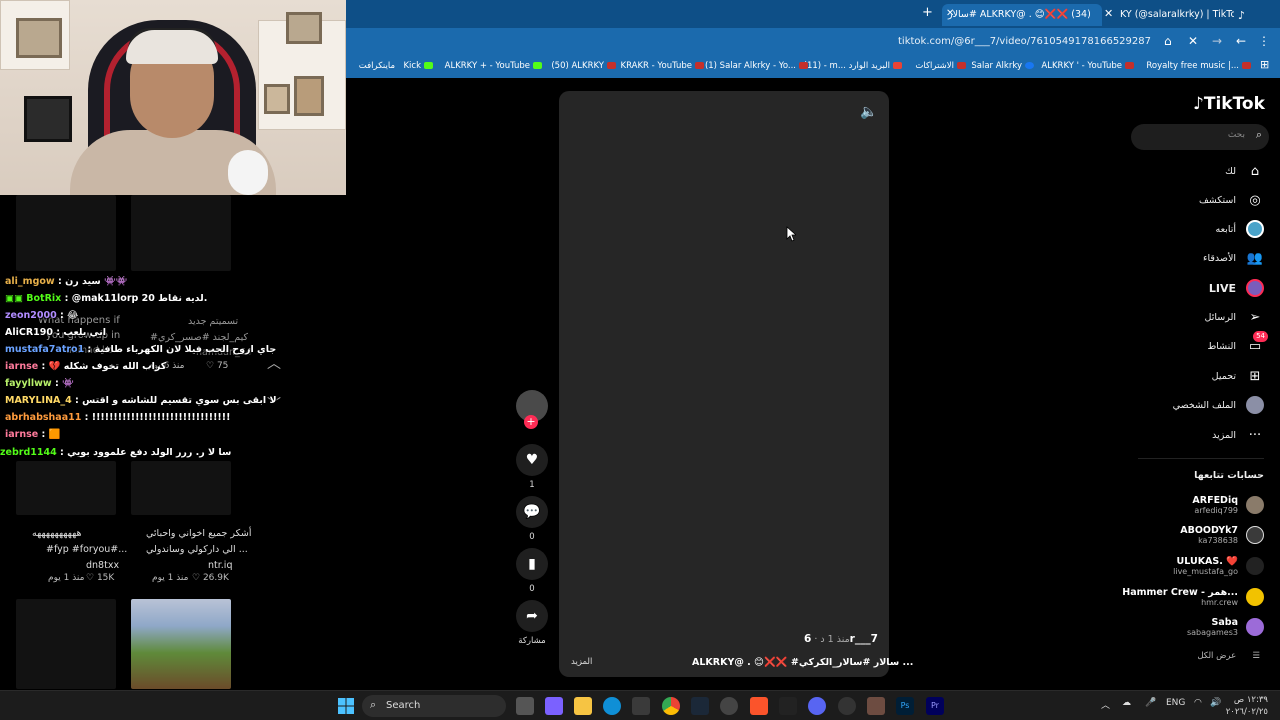 The height and width of the screenshot is (720, 1280). What do you see at coordinates (1126, 703) in the screenshot?
I see `network-cloud-icon: ☁` at bounding box center [1126, 703].